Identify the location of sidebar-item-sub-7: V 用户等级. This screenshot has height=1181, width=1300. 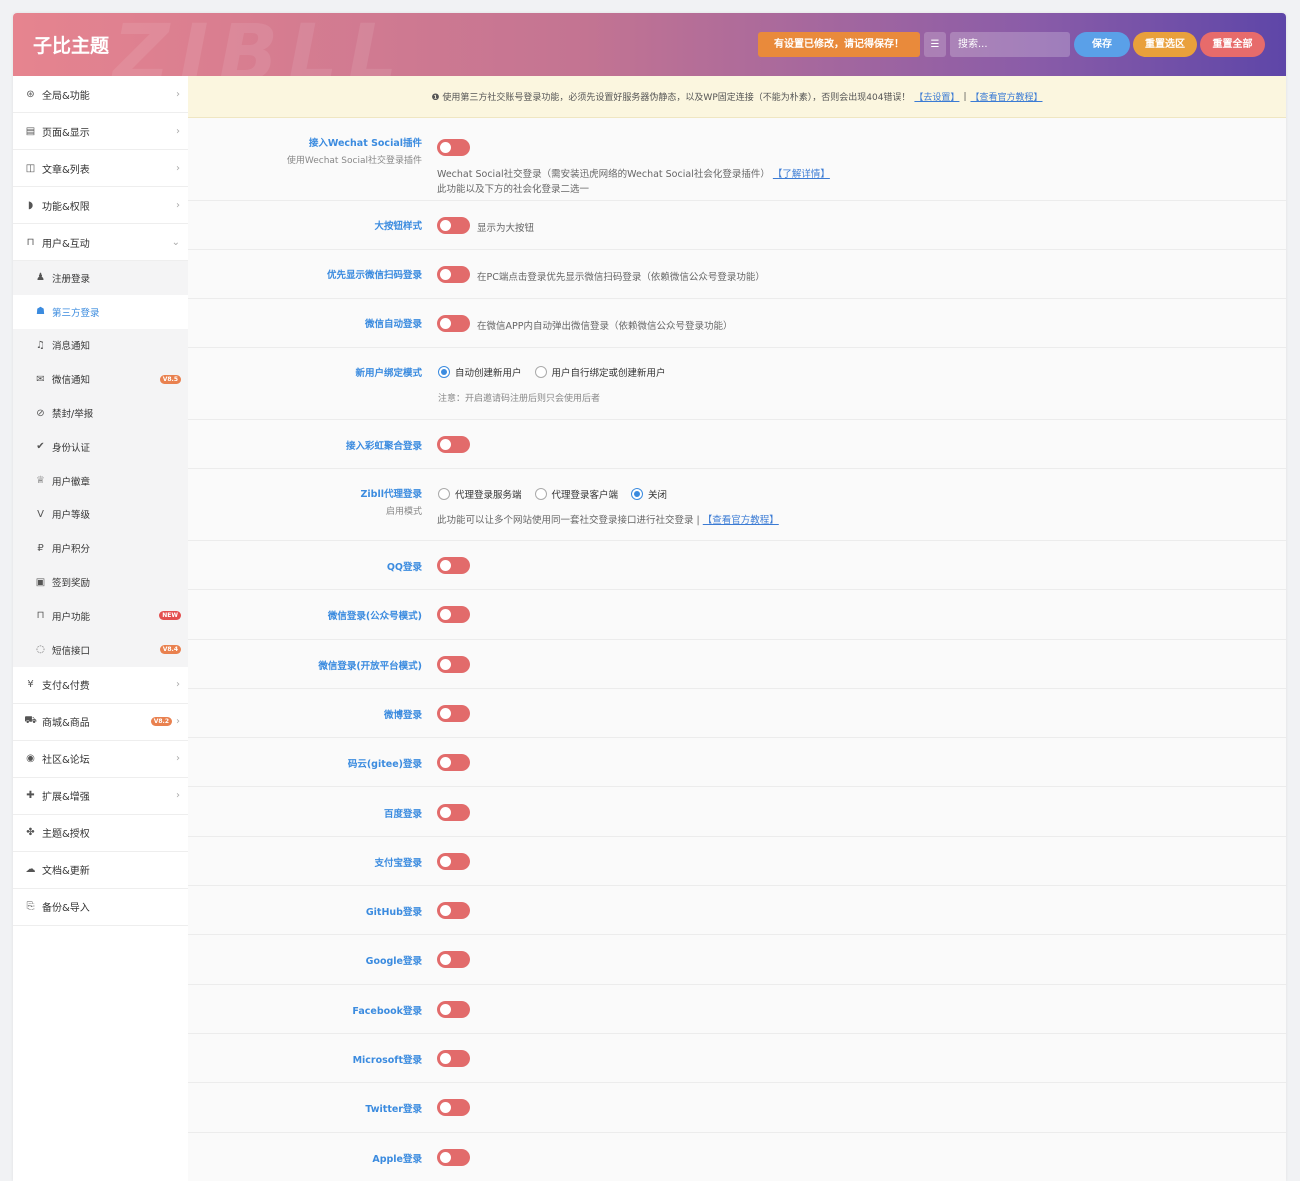
(100, 515).